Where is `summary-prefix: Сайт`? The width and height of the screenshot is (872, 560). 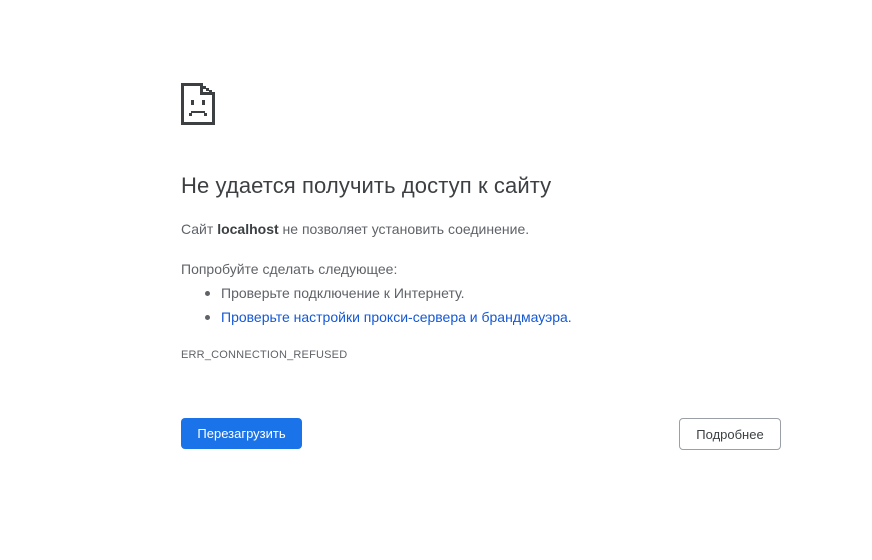
summary-prefix: Сайт is located at coordinates (199, 229).